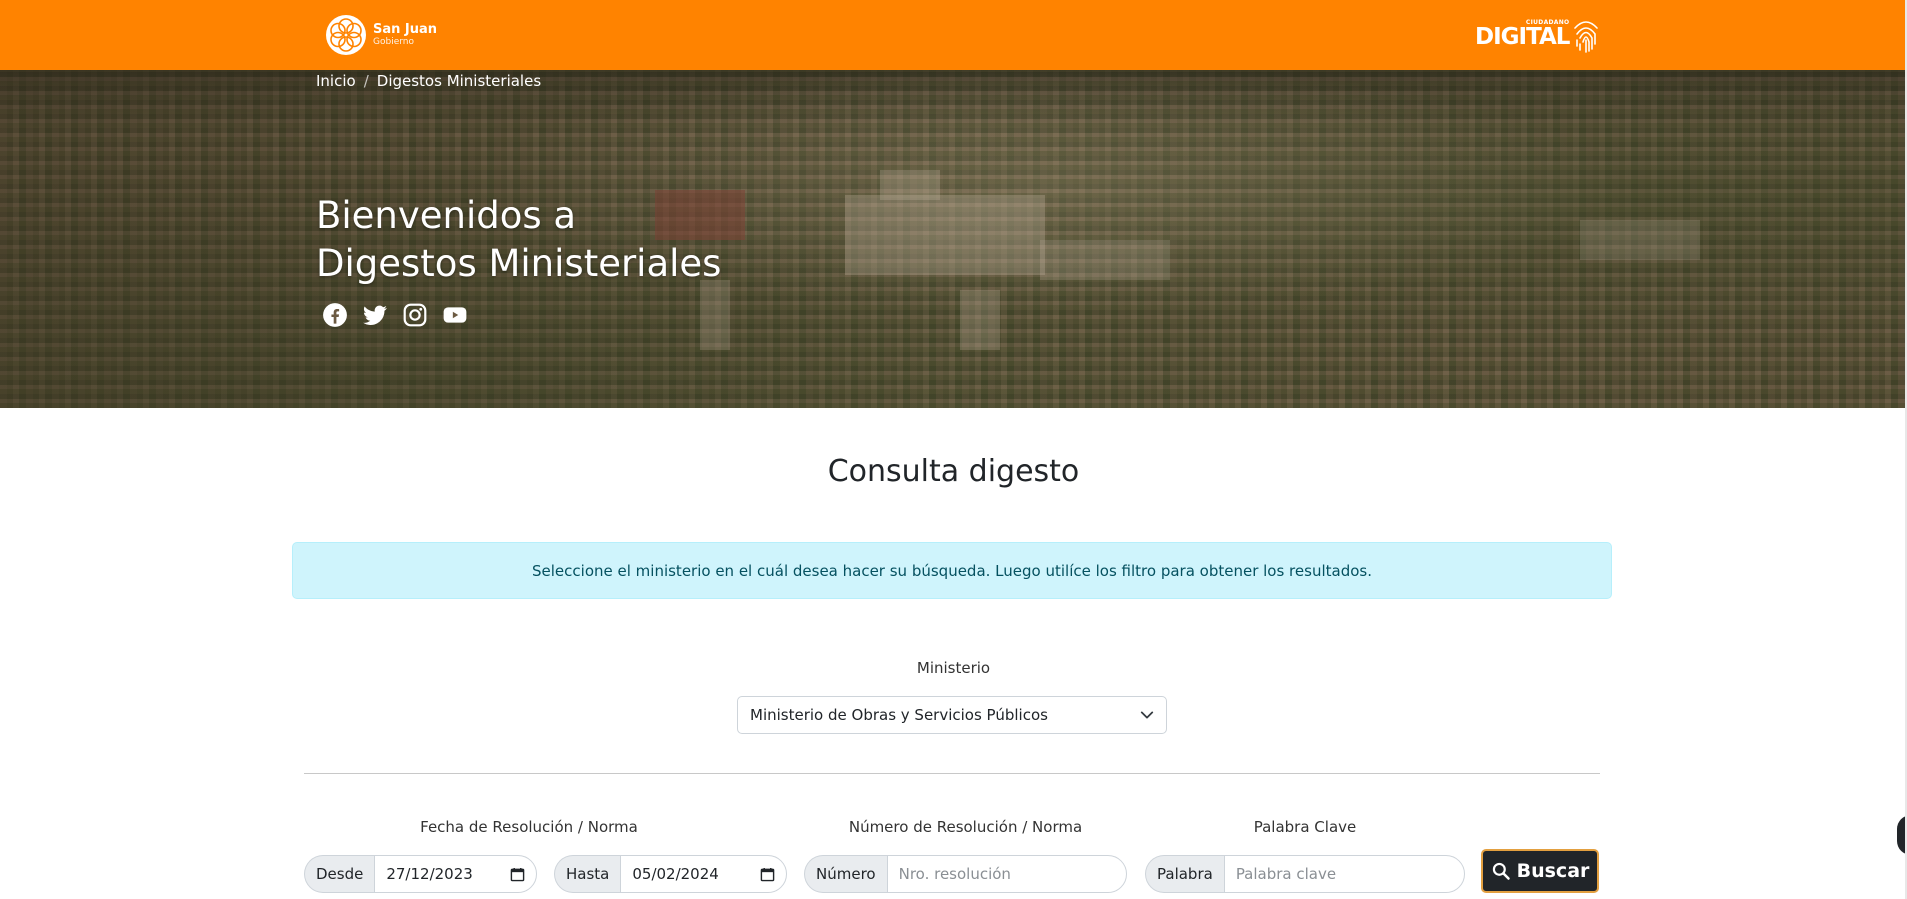 The width and height of the screenshot is (1907, 899). I want to click on san-juan-logo: San Juan Gobierno, so click(381, 35).